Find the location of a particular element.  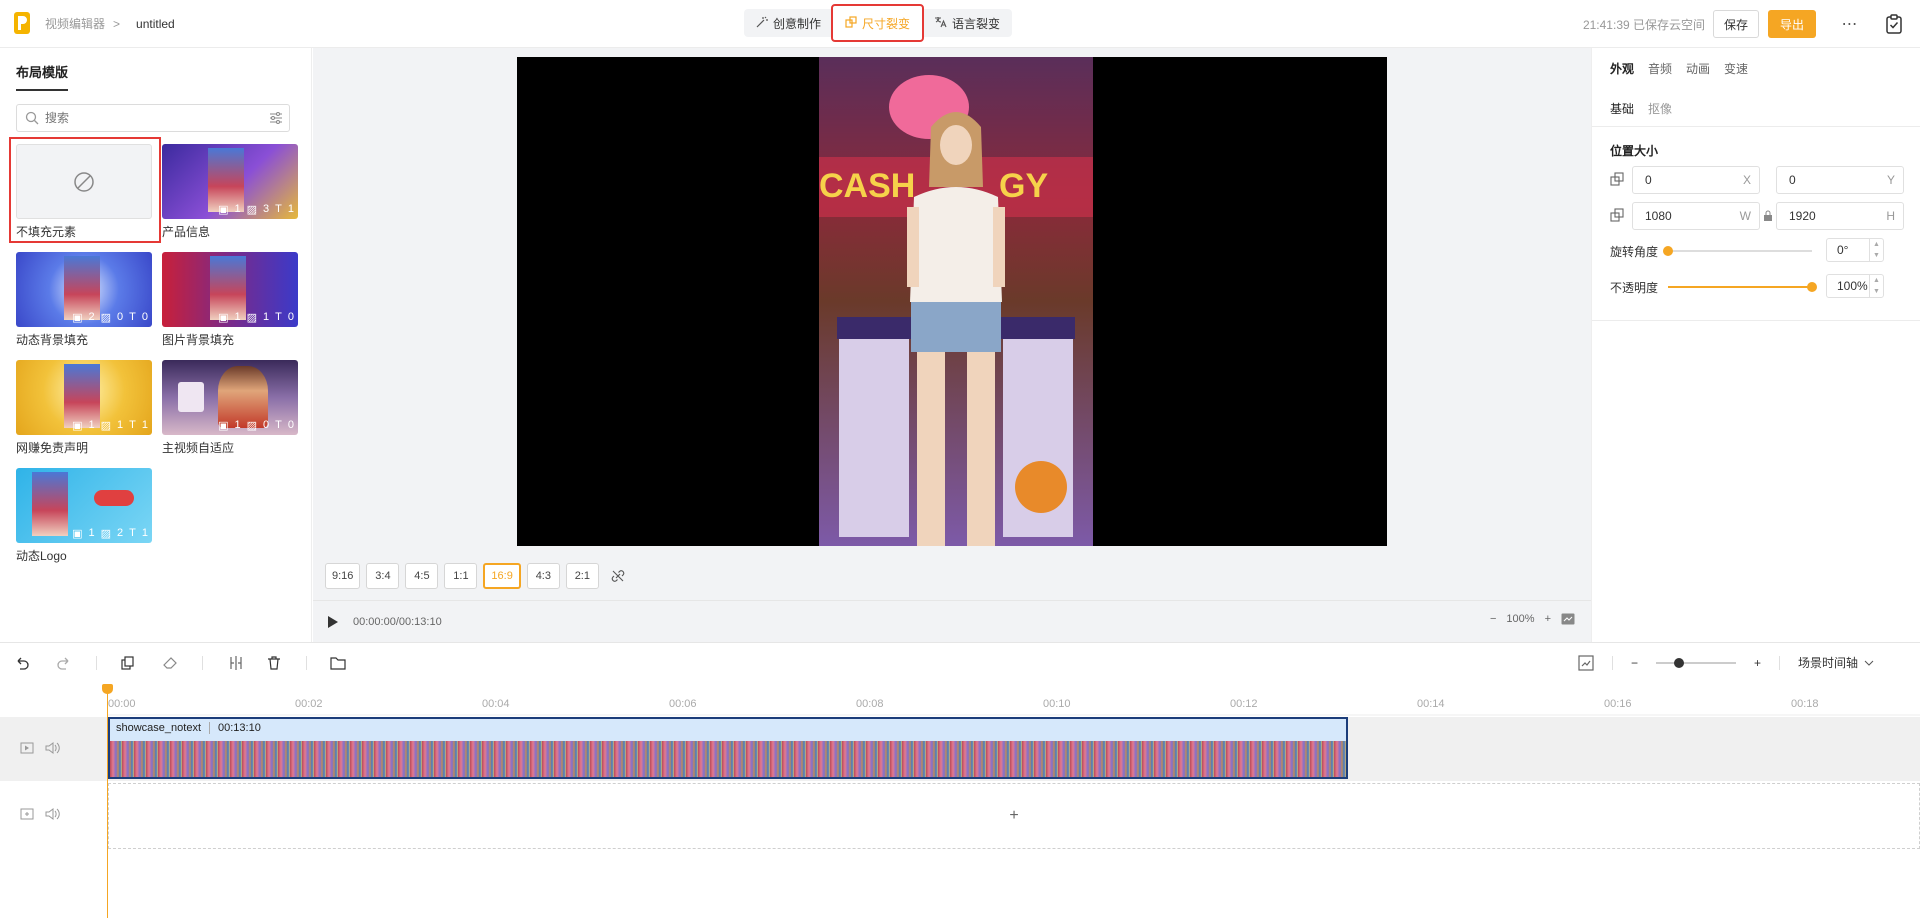

tab-layout-templates: 布局模版 is located at coordinates (42, 76).